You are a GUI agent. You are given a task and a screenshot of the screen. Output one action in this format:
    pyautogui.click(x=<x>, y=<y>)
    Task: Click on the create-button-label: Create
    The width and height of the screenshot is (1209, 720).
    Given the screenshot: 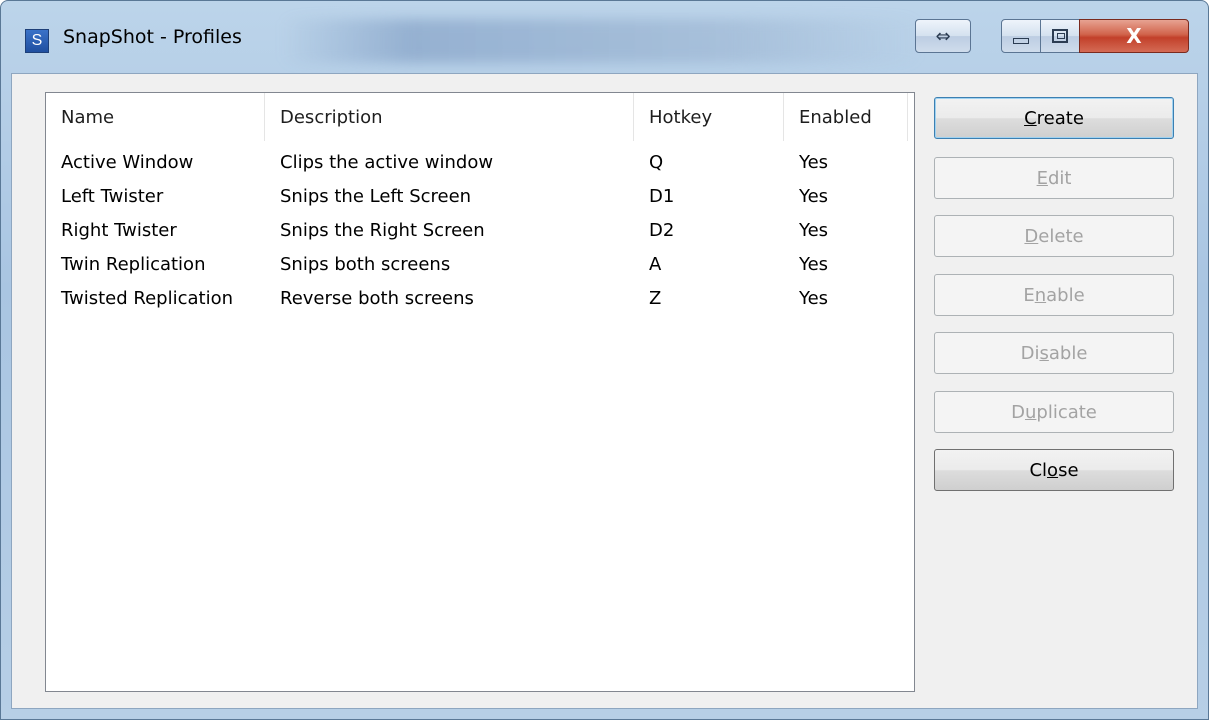 What is the action you would take?
    pyautogui.click(x=1054, y=118)
    